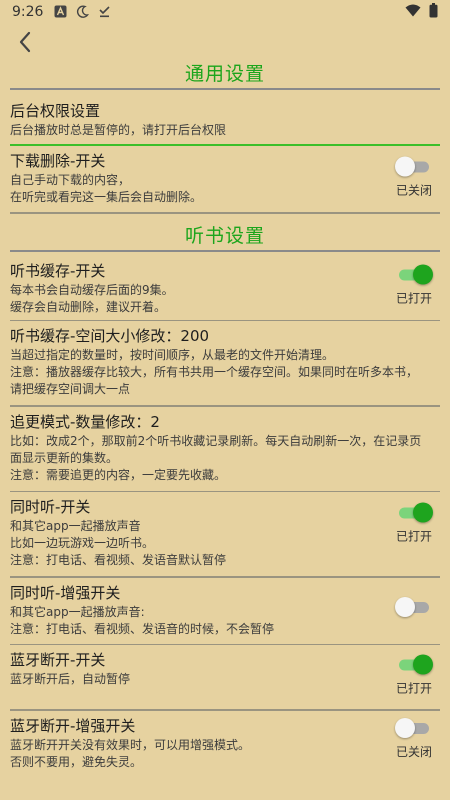 This screenshot has width=450, height=800. I want to click on download-delete-toggle, so click(414, 167).